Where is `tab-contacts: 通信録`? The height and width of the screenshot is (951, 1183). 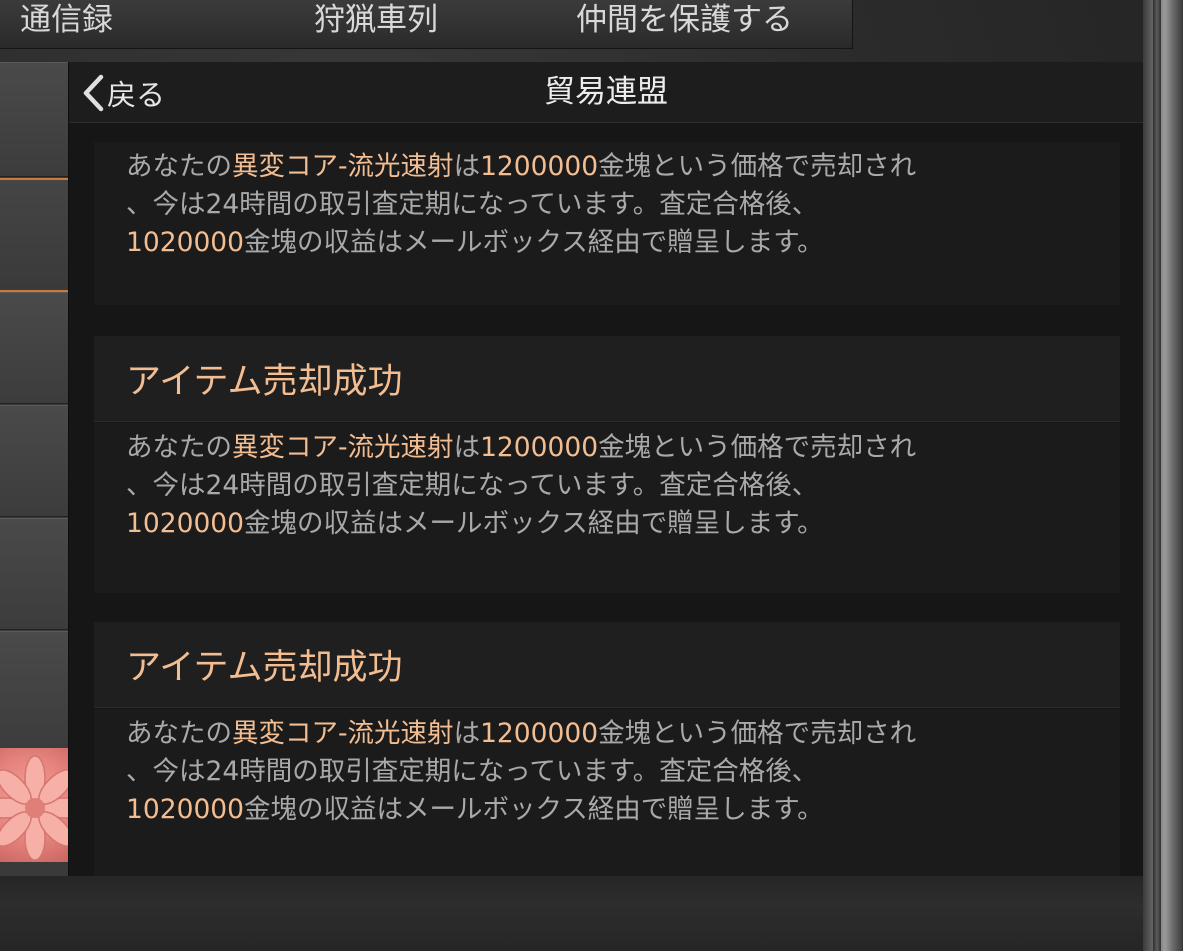
tab-contacts: 通信録 is located at coordinates (66, 21).